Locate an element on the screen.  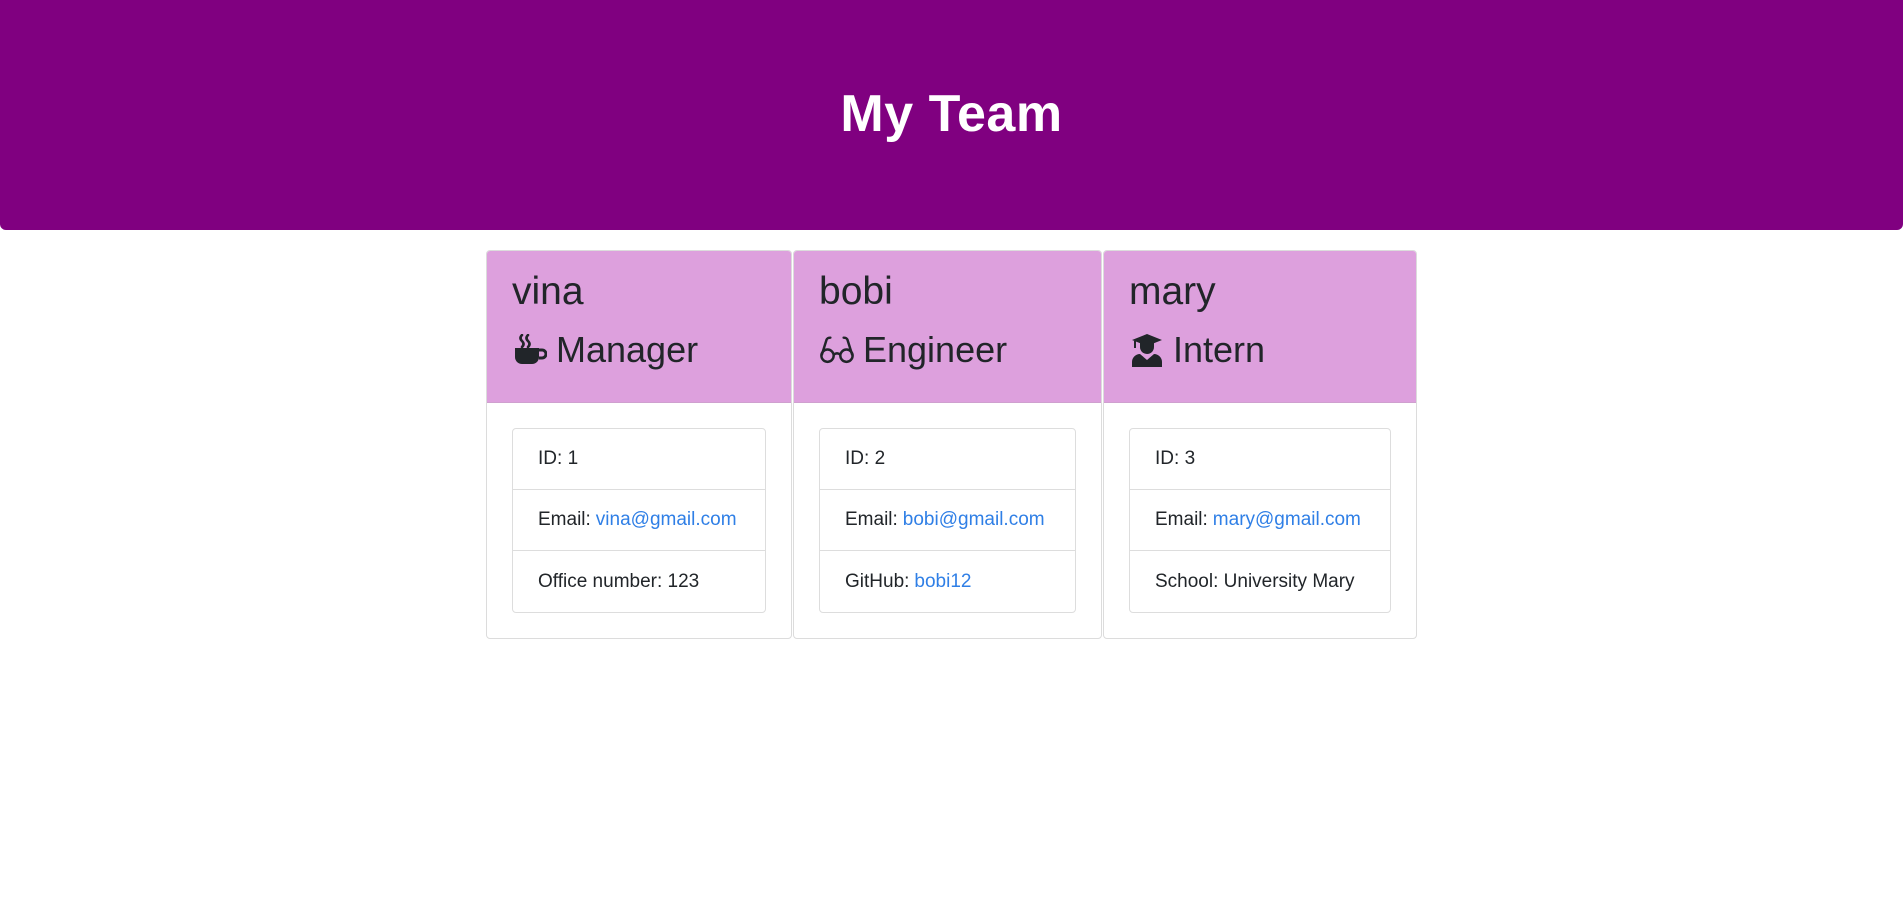
card-header: vina Manager is located at coordinates (639, 327).